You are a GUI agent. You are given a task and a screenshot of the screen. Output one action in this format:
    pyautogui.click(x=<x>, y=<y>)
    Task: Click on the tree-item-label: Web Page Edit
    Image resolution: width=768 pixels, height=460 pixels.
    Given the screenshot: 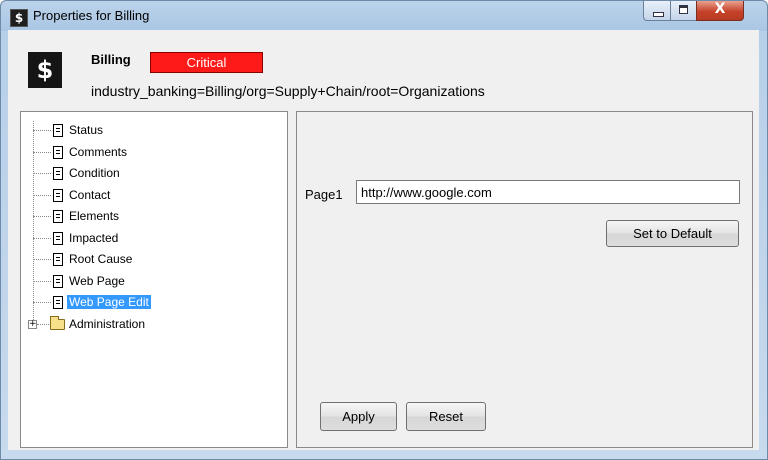 What is the action you would take?
    pyautogui.click(x=109, y=302)
    